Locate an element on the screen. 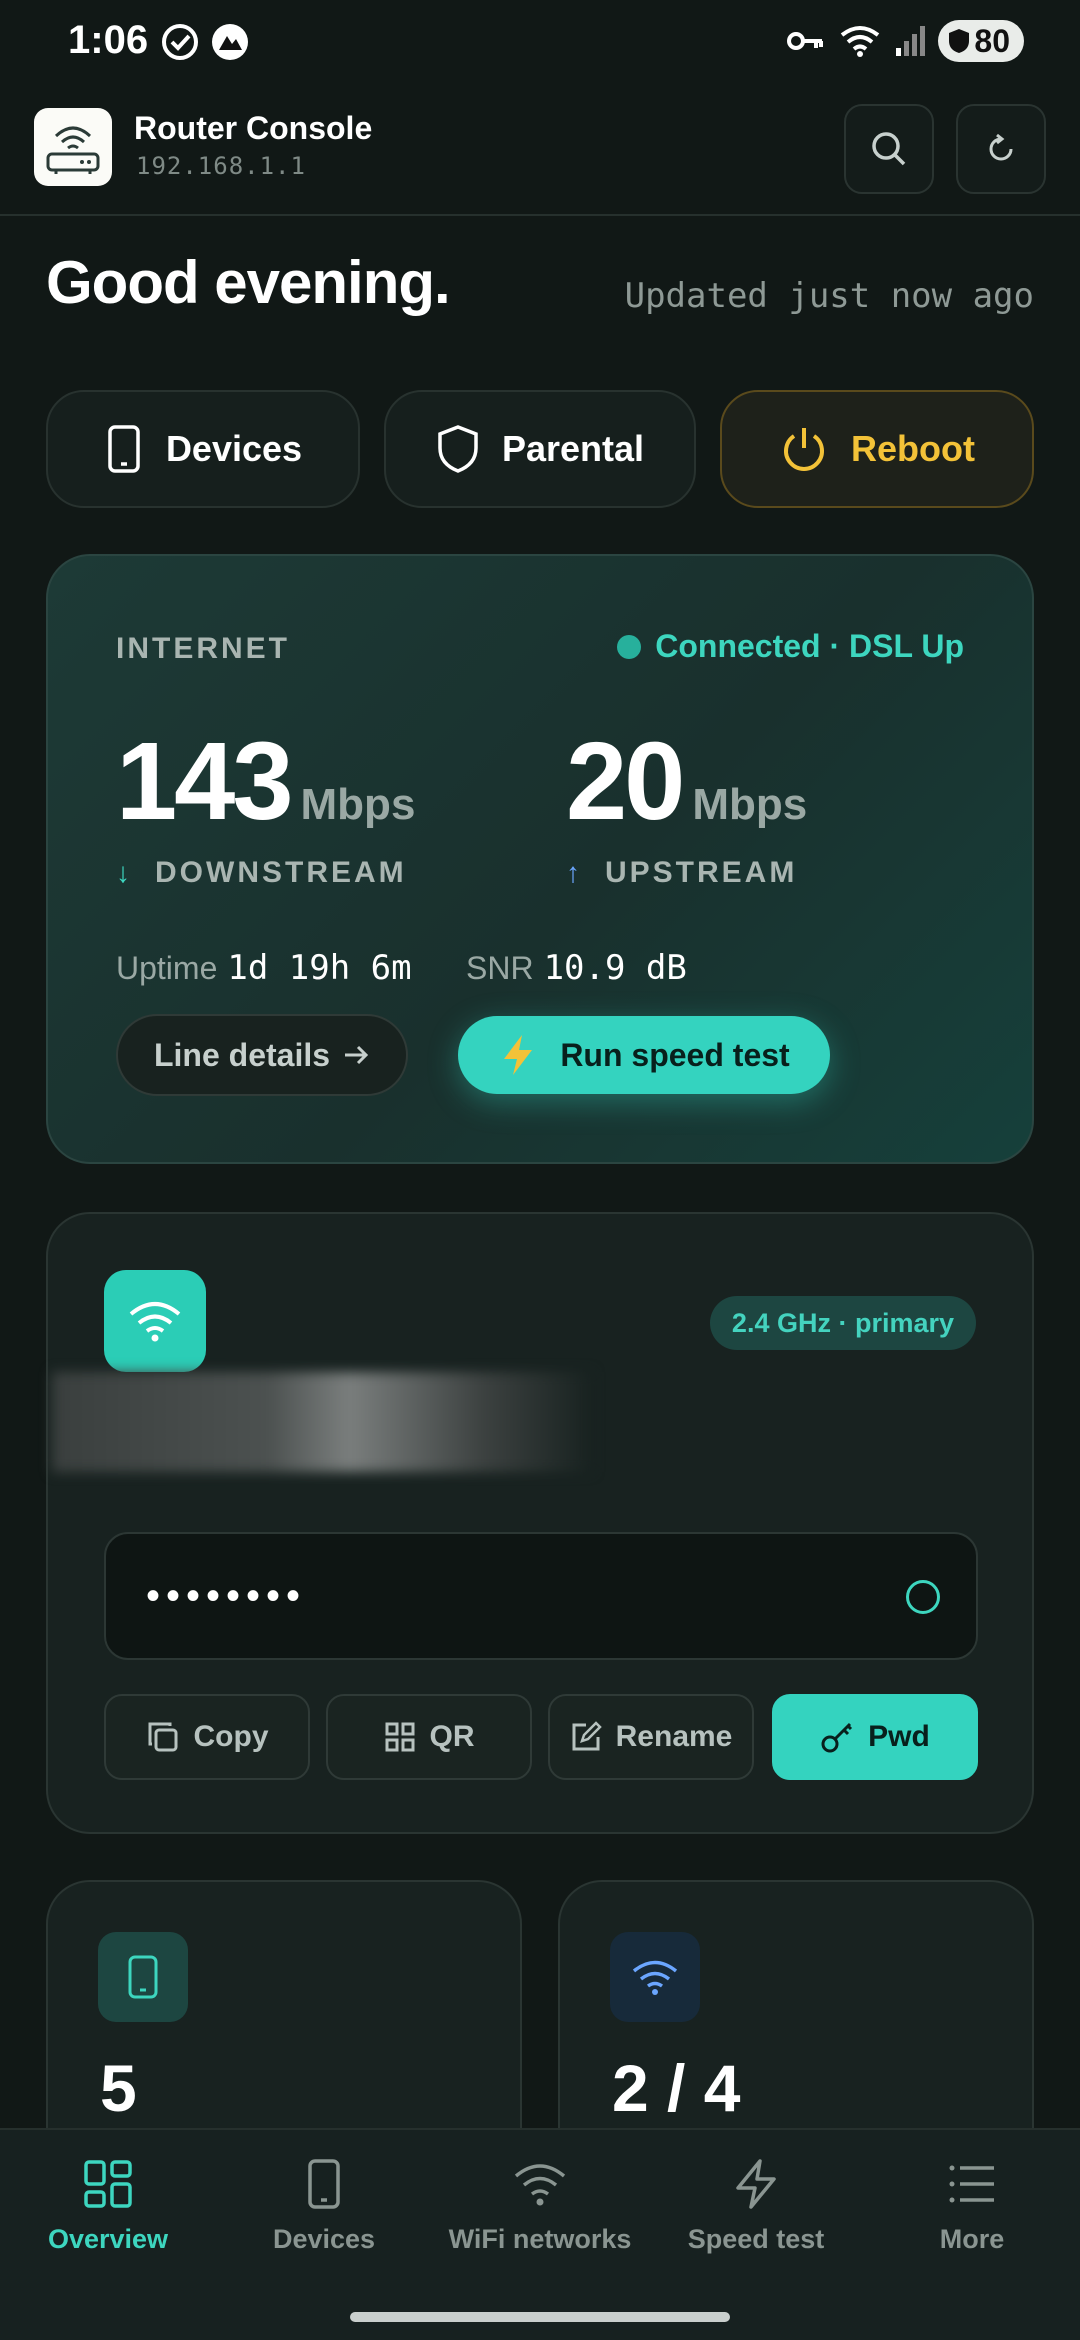 The height and width of the screenshot is (2340, 1080). last-updated: Updated just now ago is located at coordinates (829, 296).